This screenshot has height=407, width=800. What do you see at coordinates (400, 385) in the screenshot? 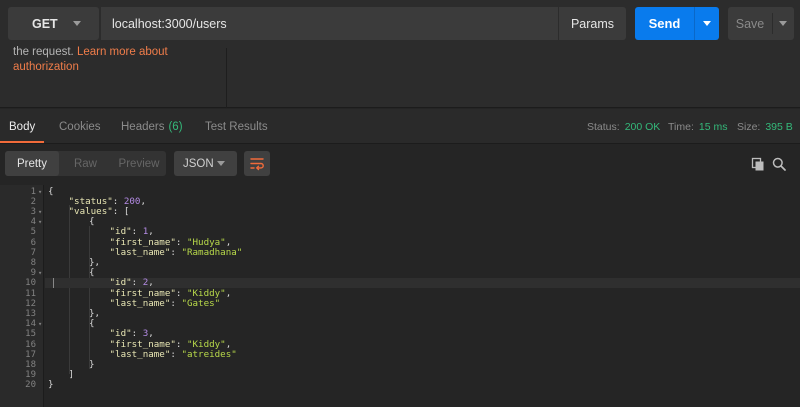
I see `code-line: 20}` at bounding box center [400, 385].